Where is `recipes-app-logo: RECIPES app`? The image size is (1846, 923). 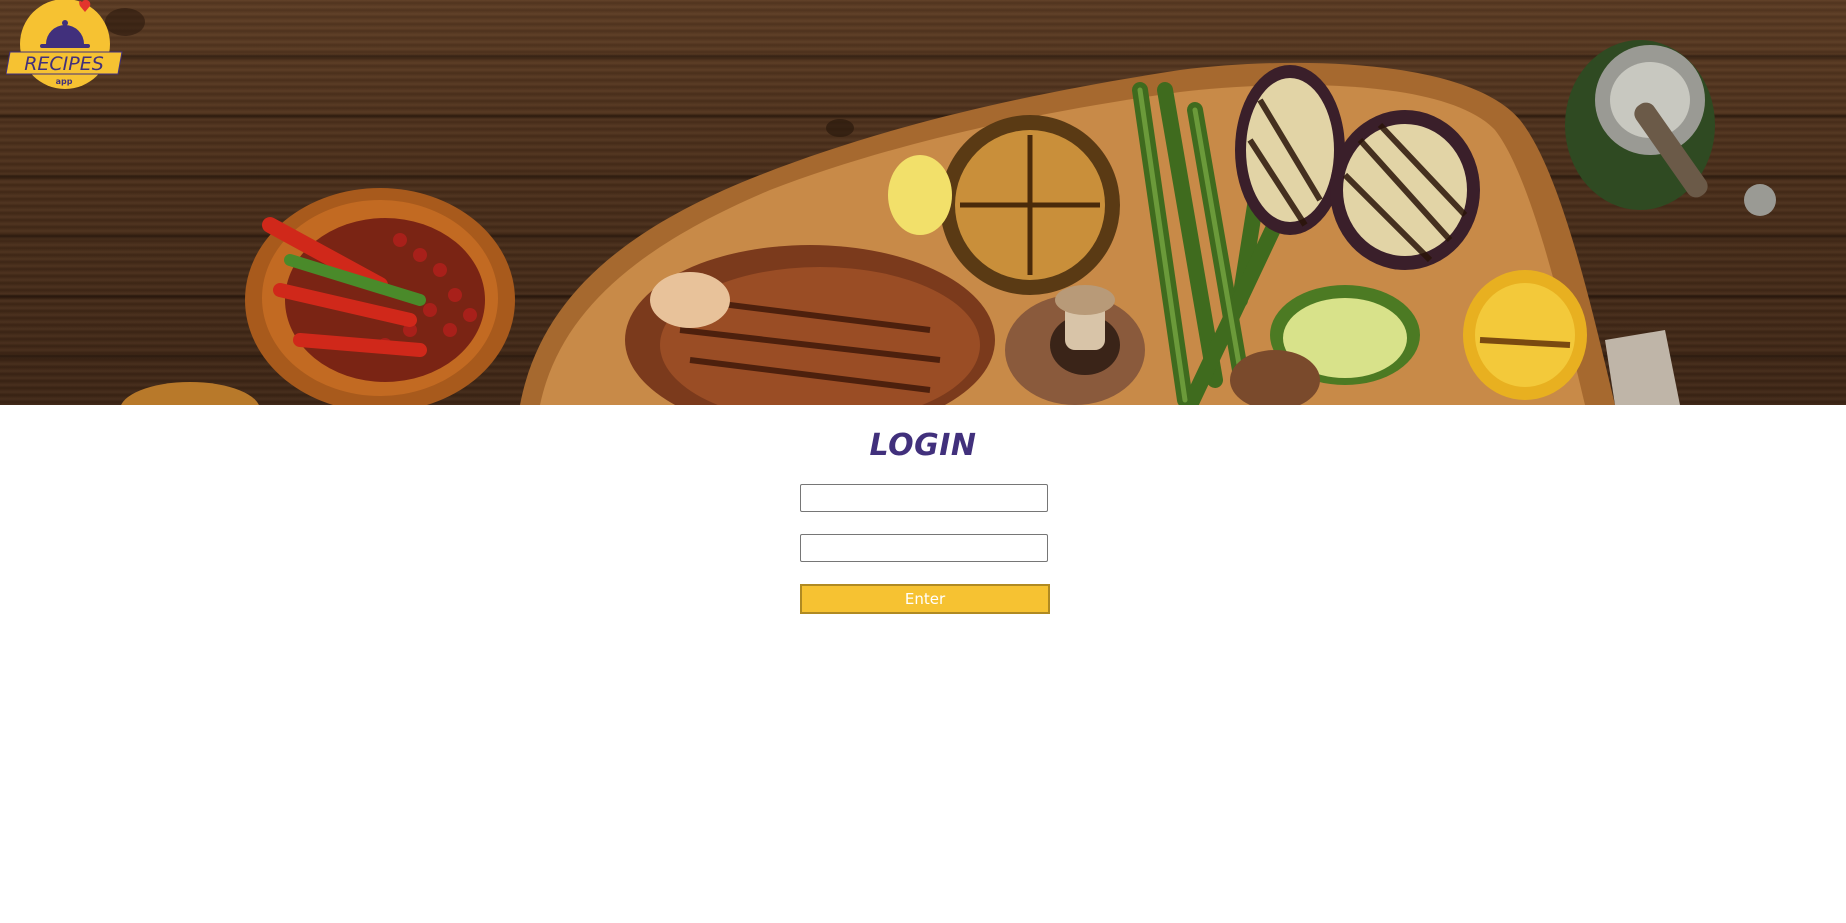
recipes-app-logo: RECIPES app is located at coordinates (64, 46).